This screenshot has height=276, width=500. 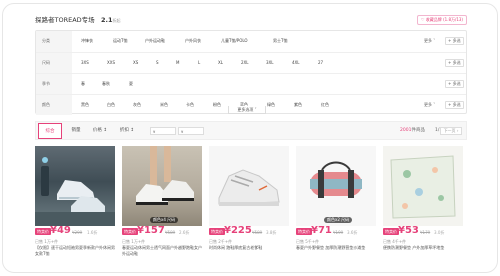 I want to click on product-title: 【仅限】速干运动短袖男夏季新款户外休闲男女款T恤, so click(x=75, y=251).